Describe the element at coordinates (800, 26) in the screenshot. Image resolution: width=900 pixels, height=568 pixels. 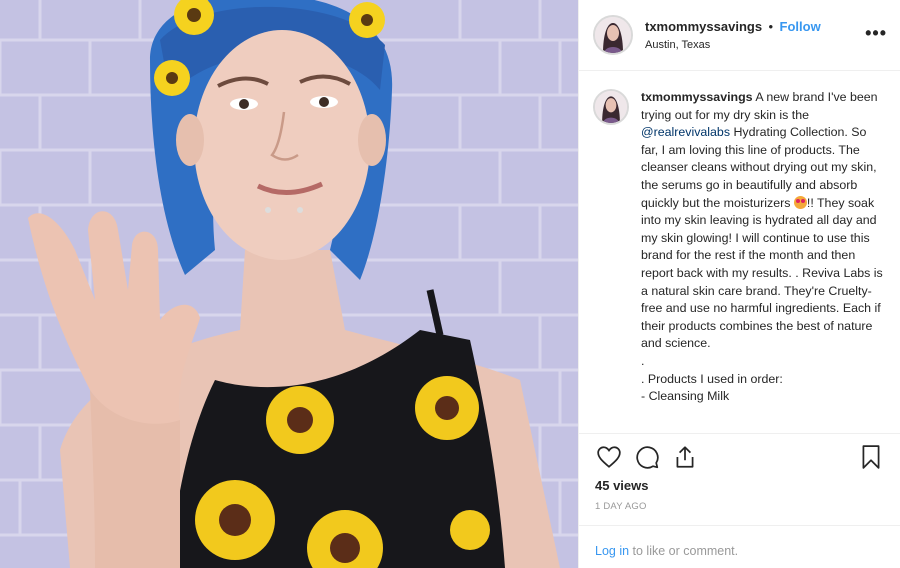
I see `follow-button: Follow` at that location.